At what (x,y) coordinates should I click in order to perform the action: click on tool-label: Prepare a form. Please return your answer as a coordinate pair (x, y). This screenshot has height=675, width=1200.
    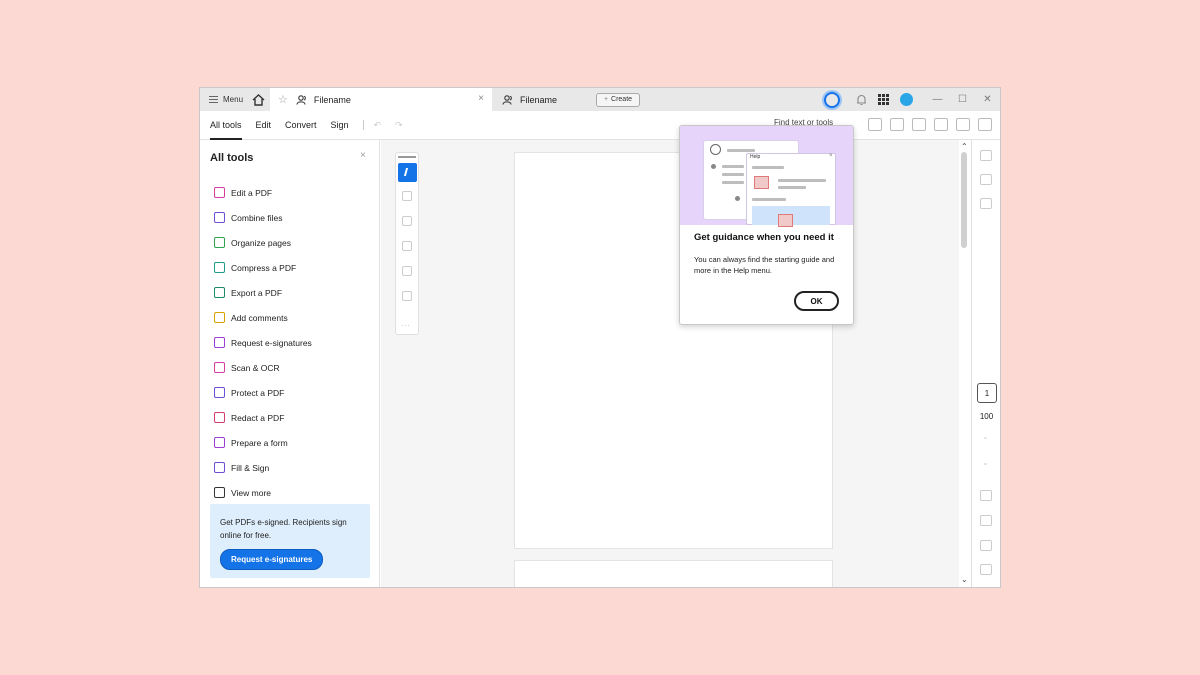
    Looking at the image, I should click on (259, 442).